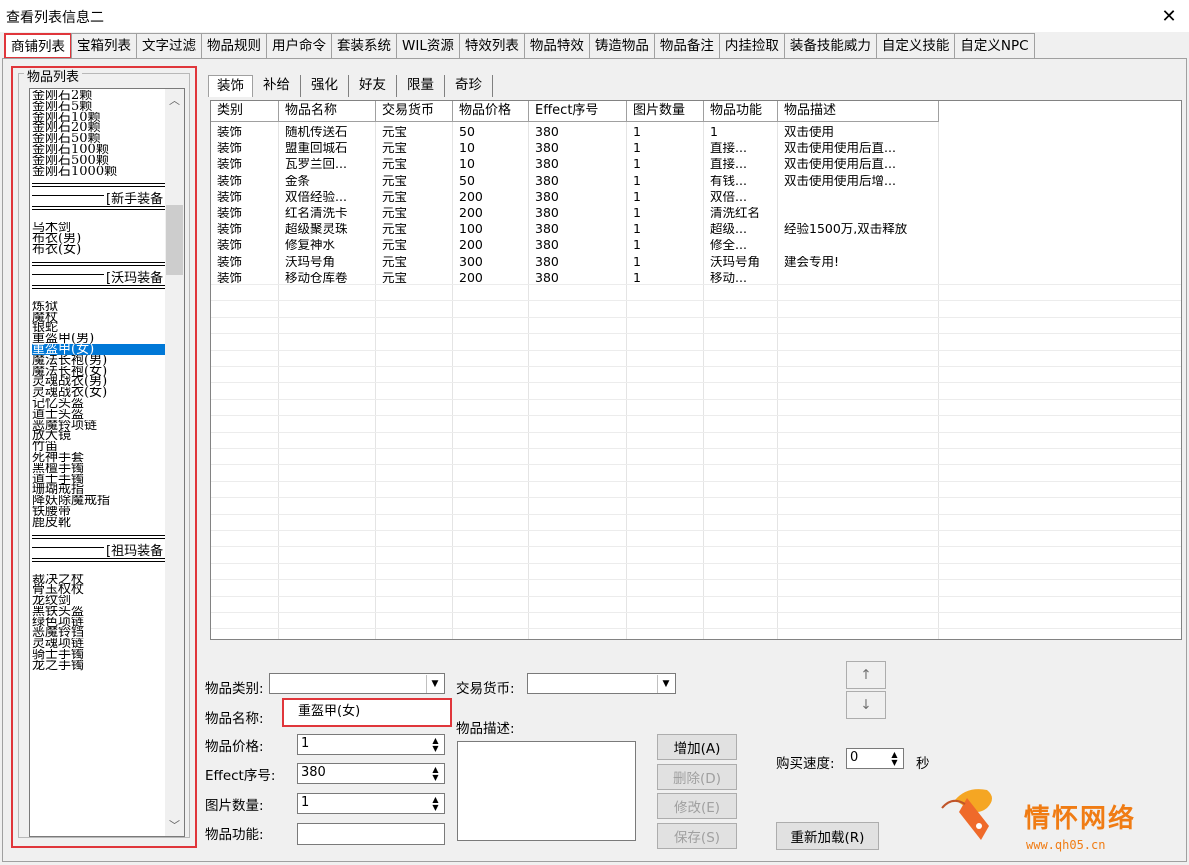 Image resolution: width=1189 pixels, height=865 pixels. Describe the element at coordinates (299, 46) in the screenshot. I see `main-tab-5: 用户命令` at that location.